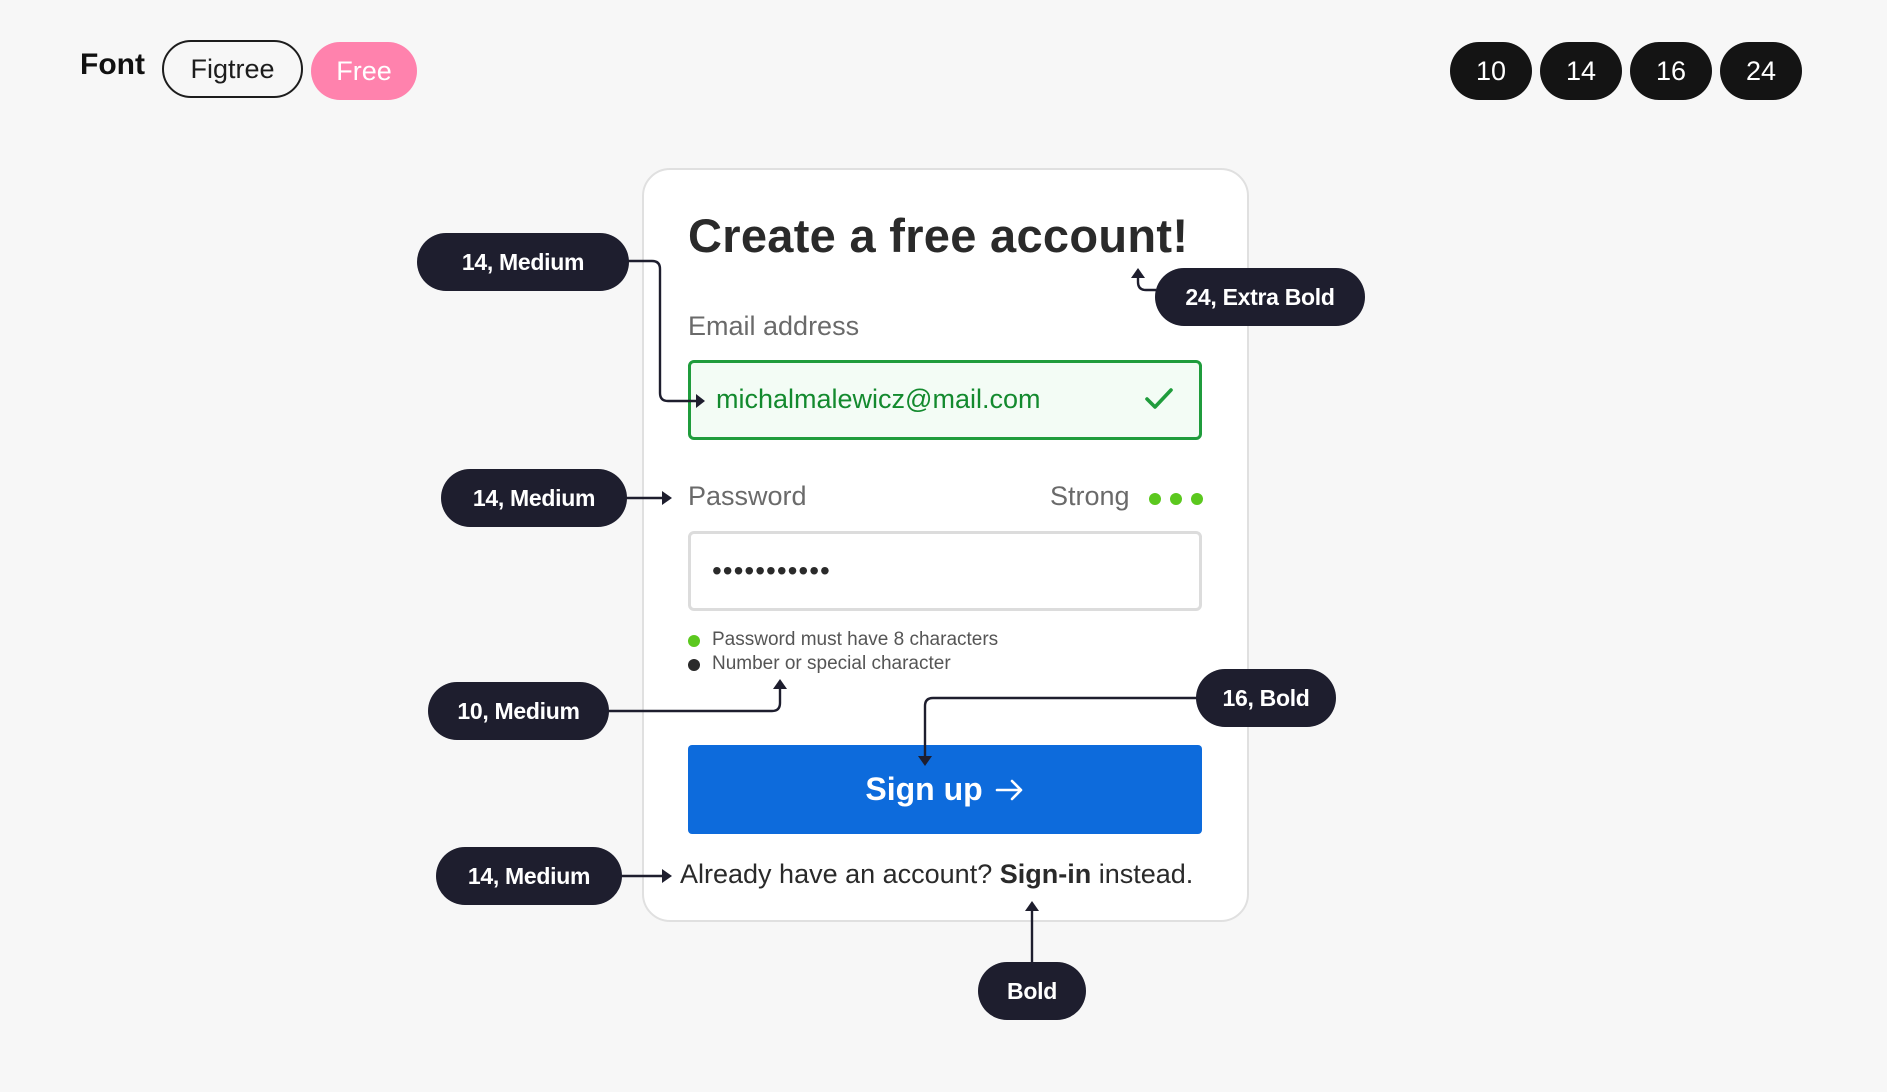 This screenshot has width=1887, height=1092. Describe the element at coordinates (831, 663) in the screenshot. I see `rule-special: Number or special character` at that location.